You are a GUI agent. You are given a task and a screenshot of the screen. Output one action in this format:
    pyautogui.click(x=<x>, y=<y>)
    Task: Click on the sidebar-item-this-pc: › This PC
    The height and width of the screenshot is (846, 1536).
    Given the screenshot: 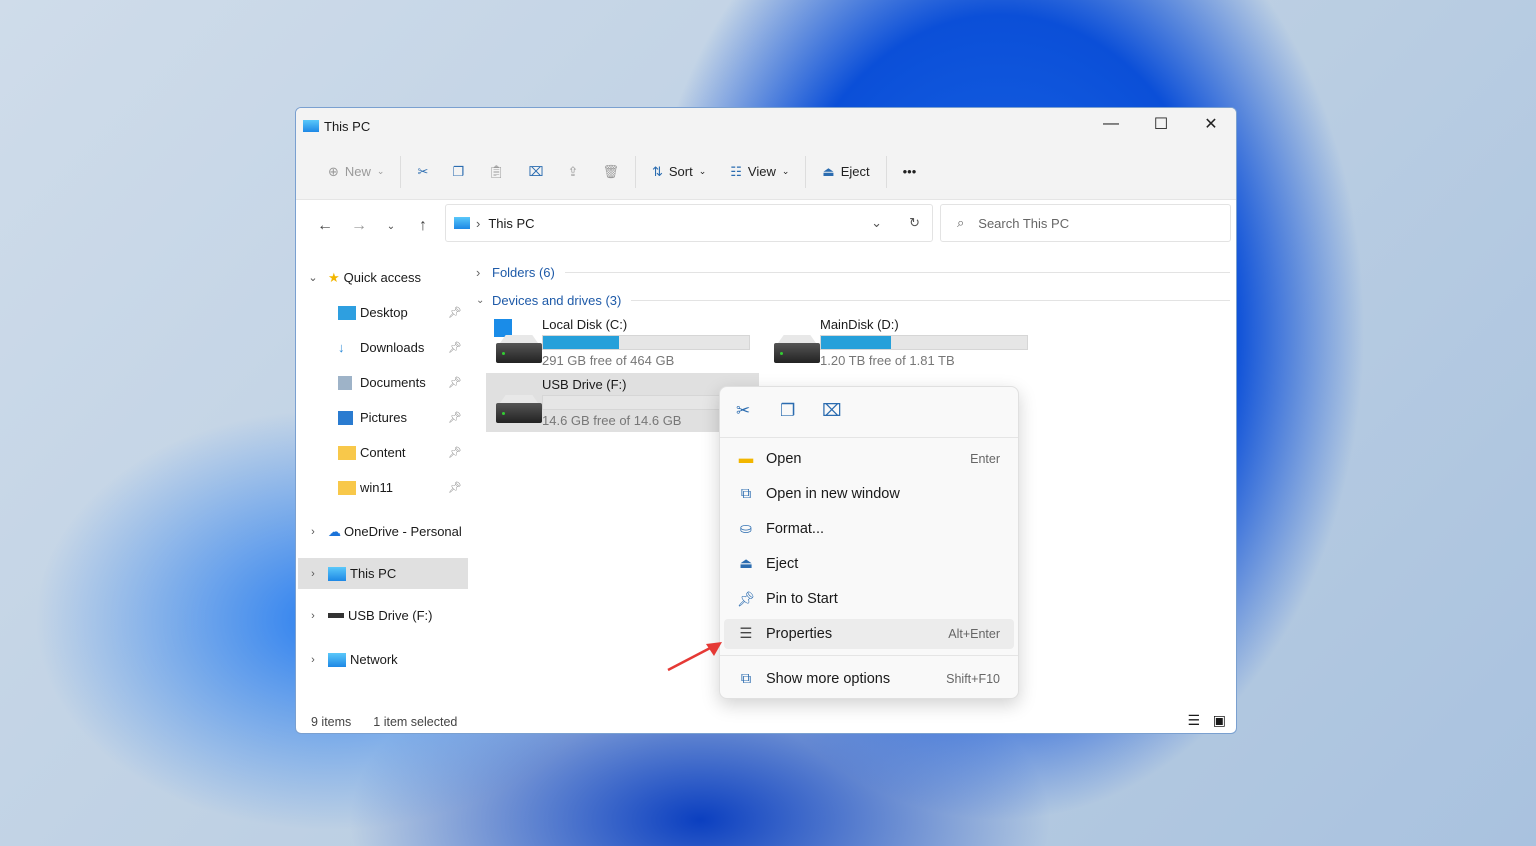 What is the action you would take?
    pyautogui.click(x=383, y=573)
    